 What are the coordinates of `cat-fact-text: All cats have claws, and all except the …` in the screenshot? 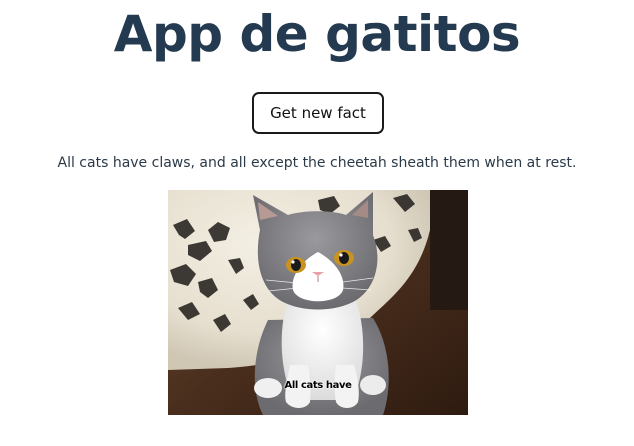 It's located at (317, 163).